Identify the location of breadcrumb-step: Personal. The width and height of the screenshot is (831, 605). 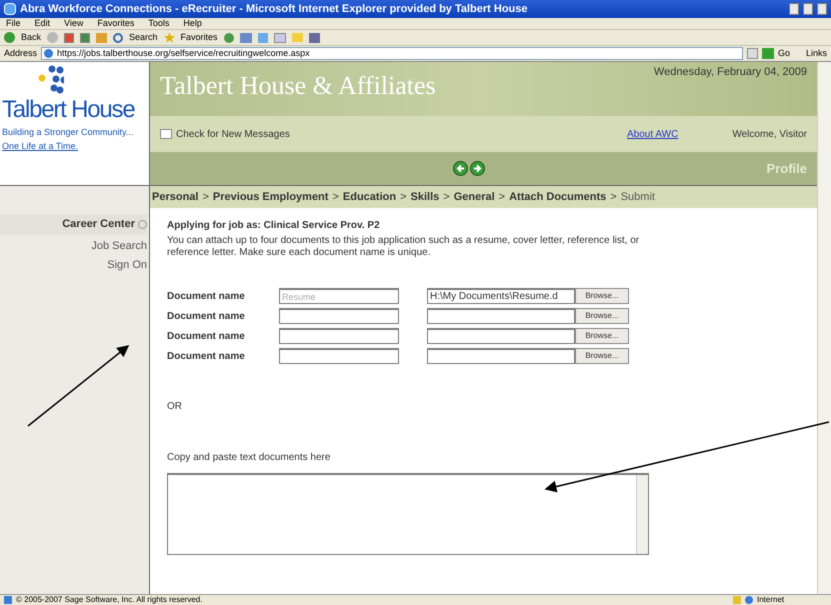
(175, 197).